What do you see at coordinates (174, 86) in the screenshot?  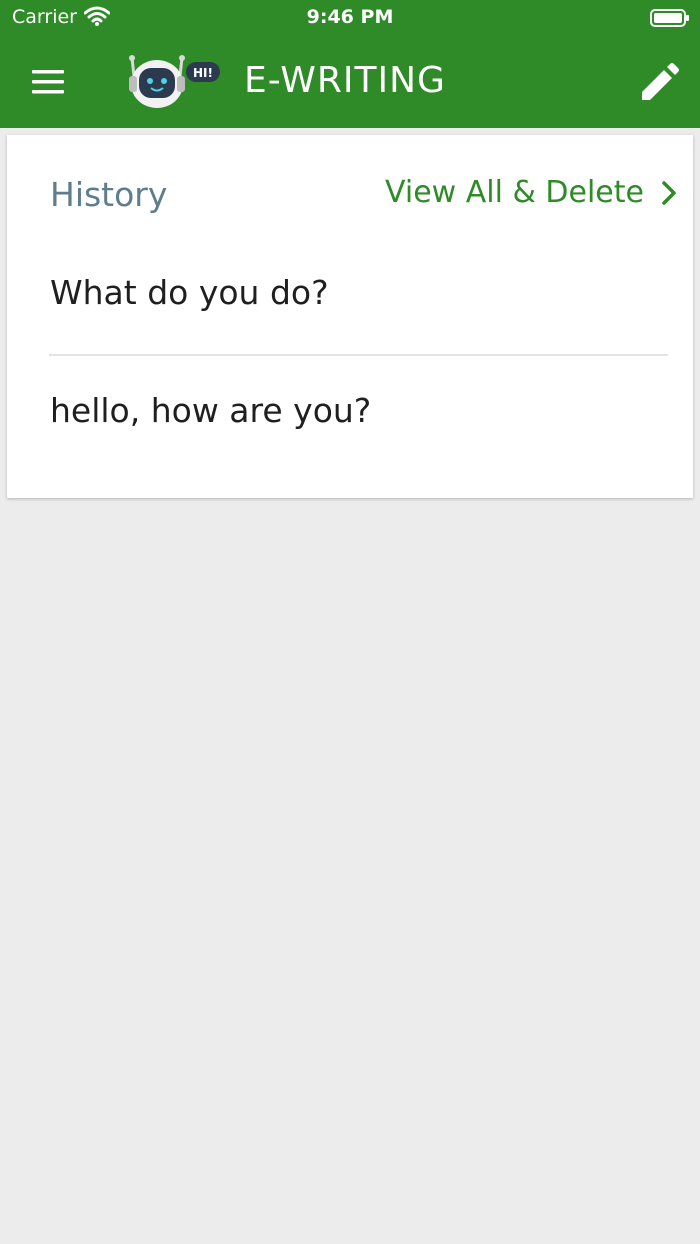 I see `robot-logo-icon: HI!` at bounding box center [174, 86].